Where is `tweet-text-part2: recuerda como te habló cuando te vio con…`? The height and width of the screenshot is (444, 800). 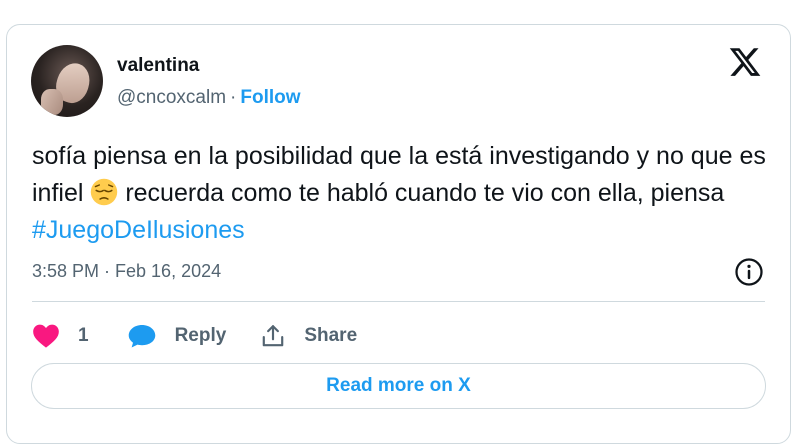
tweet-text-part2: recuerda como te habló cuando te vio con… is located at coordinates (425, 193).